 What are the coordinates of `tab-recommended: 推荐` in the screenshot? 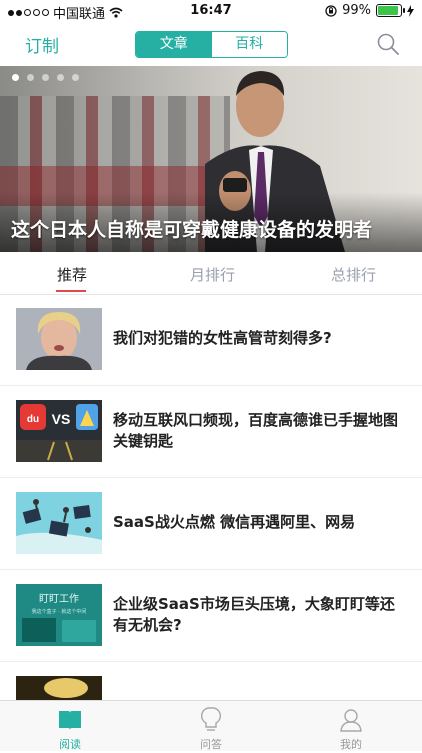 It's located at (72, 274).